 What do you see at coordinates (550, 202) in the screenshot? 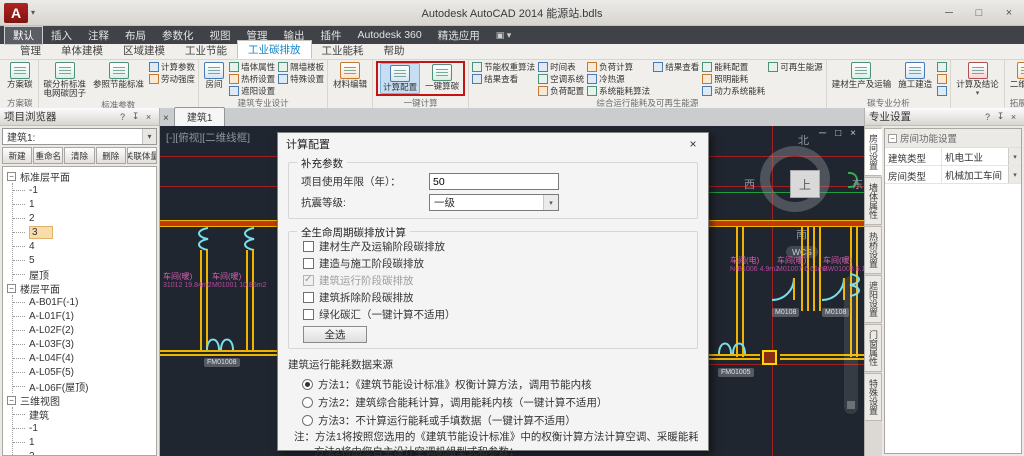
I see `dropdown-arrow-icon: ▾` at bounding box center [550, 202].